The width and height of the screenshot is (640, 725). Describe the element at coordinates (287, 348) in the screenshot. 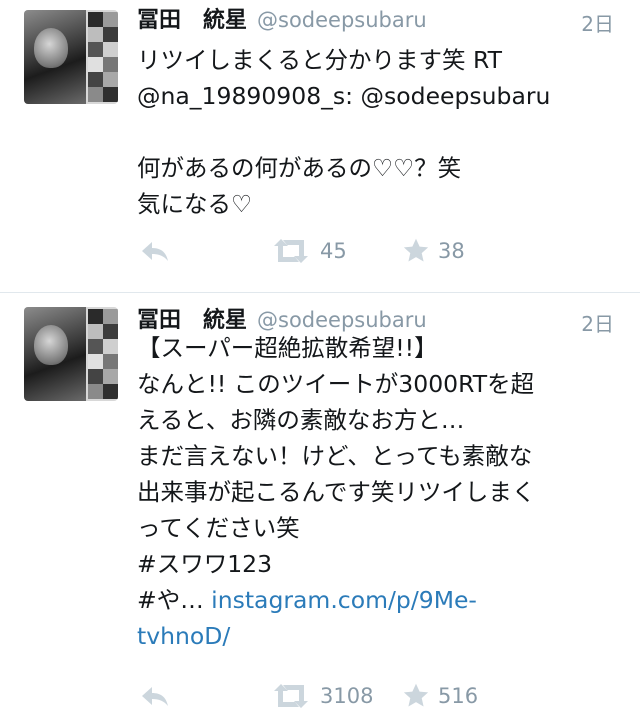

I see `tweet-text-line: 【スーパー超絶拡散希望!!】` at that location.